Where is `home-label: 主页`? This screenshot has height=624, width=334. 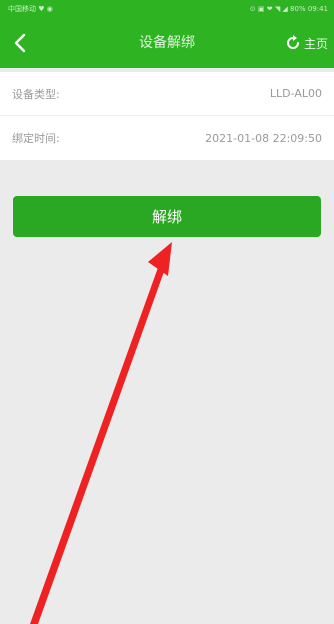
home-label: 主页 is located at coordinates (315, 43).